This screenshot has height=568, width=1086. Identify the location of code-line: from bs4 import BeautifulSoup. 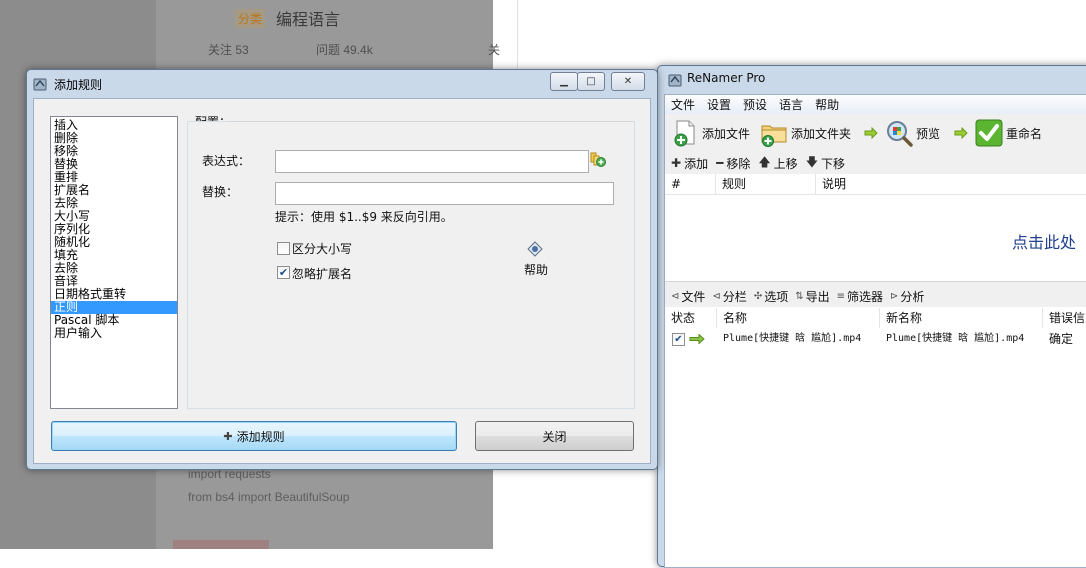
(269, 497).